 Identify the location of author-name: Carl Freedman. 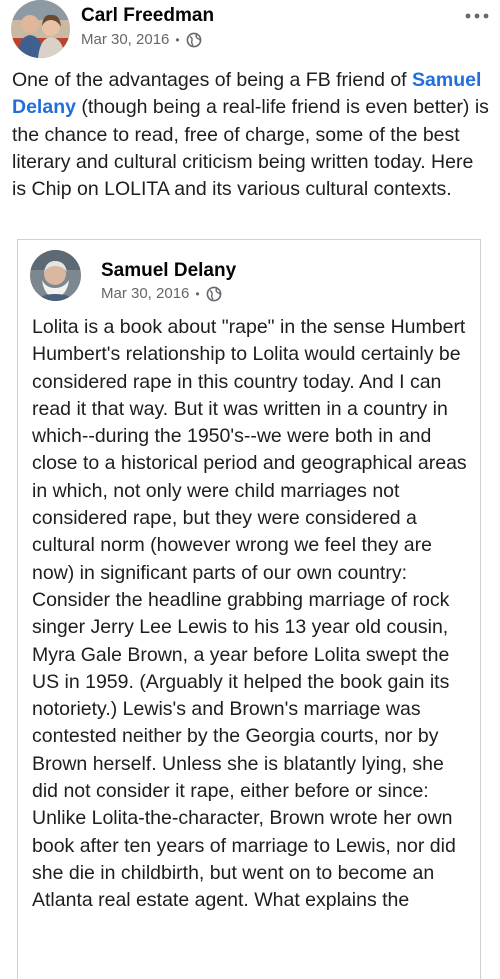
(147, 16).